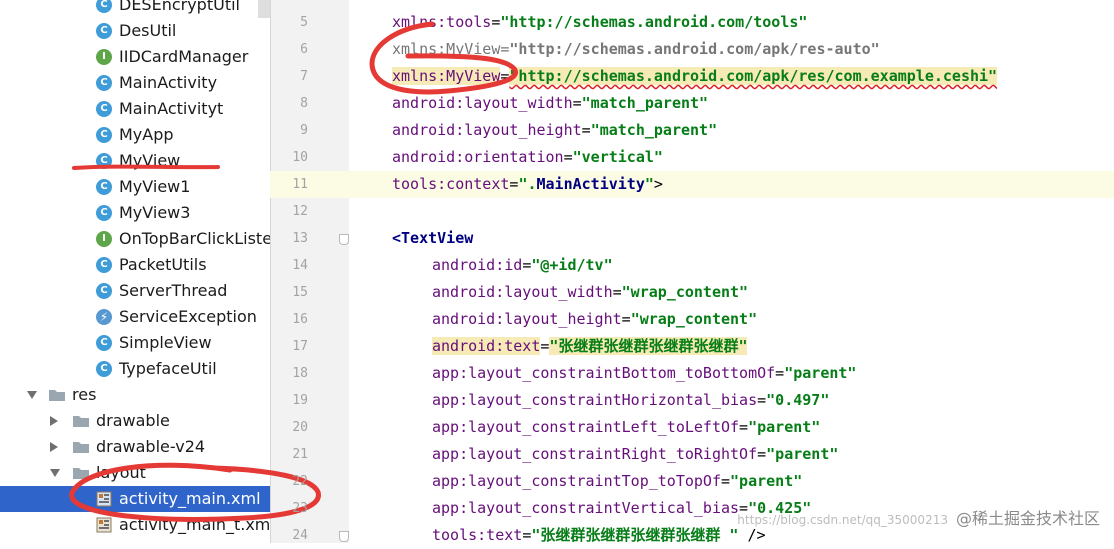 This screenshot has width=1114, height=549. I want to click on tree-file-activity-main: activity_main.xml, so click(135, 499).